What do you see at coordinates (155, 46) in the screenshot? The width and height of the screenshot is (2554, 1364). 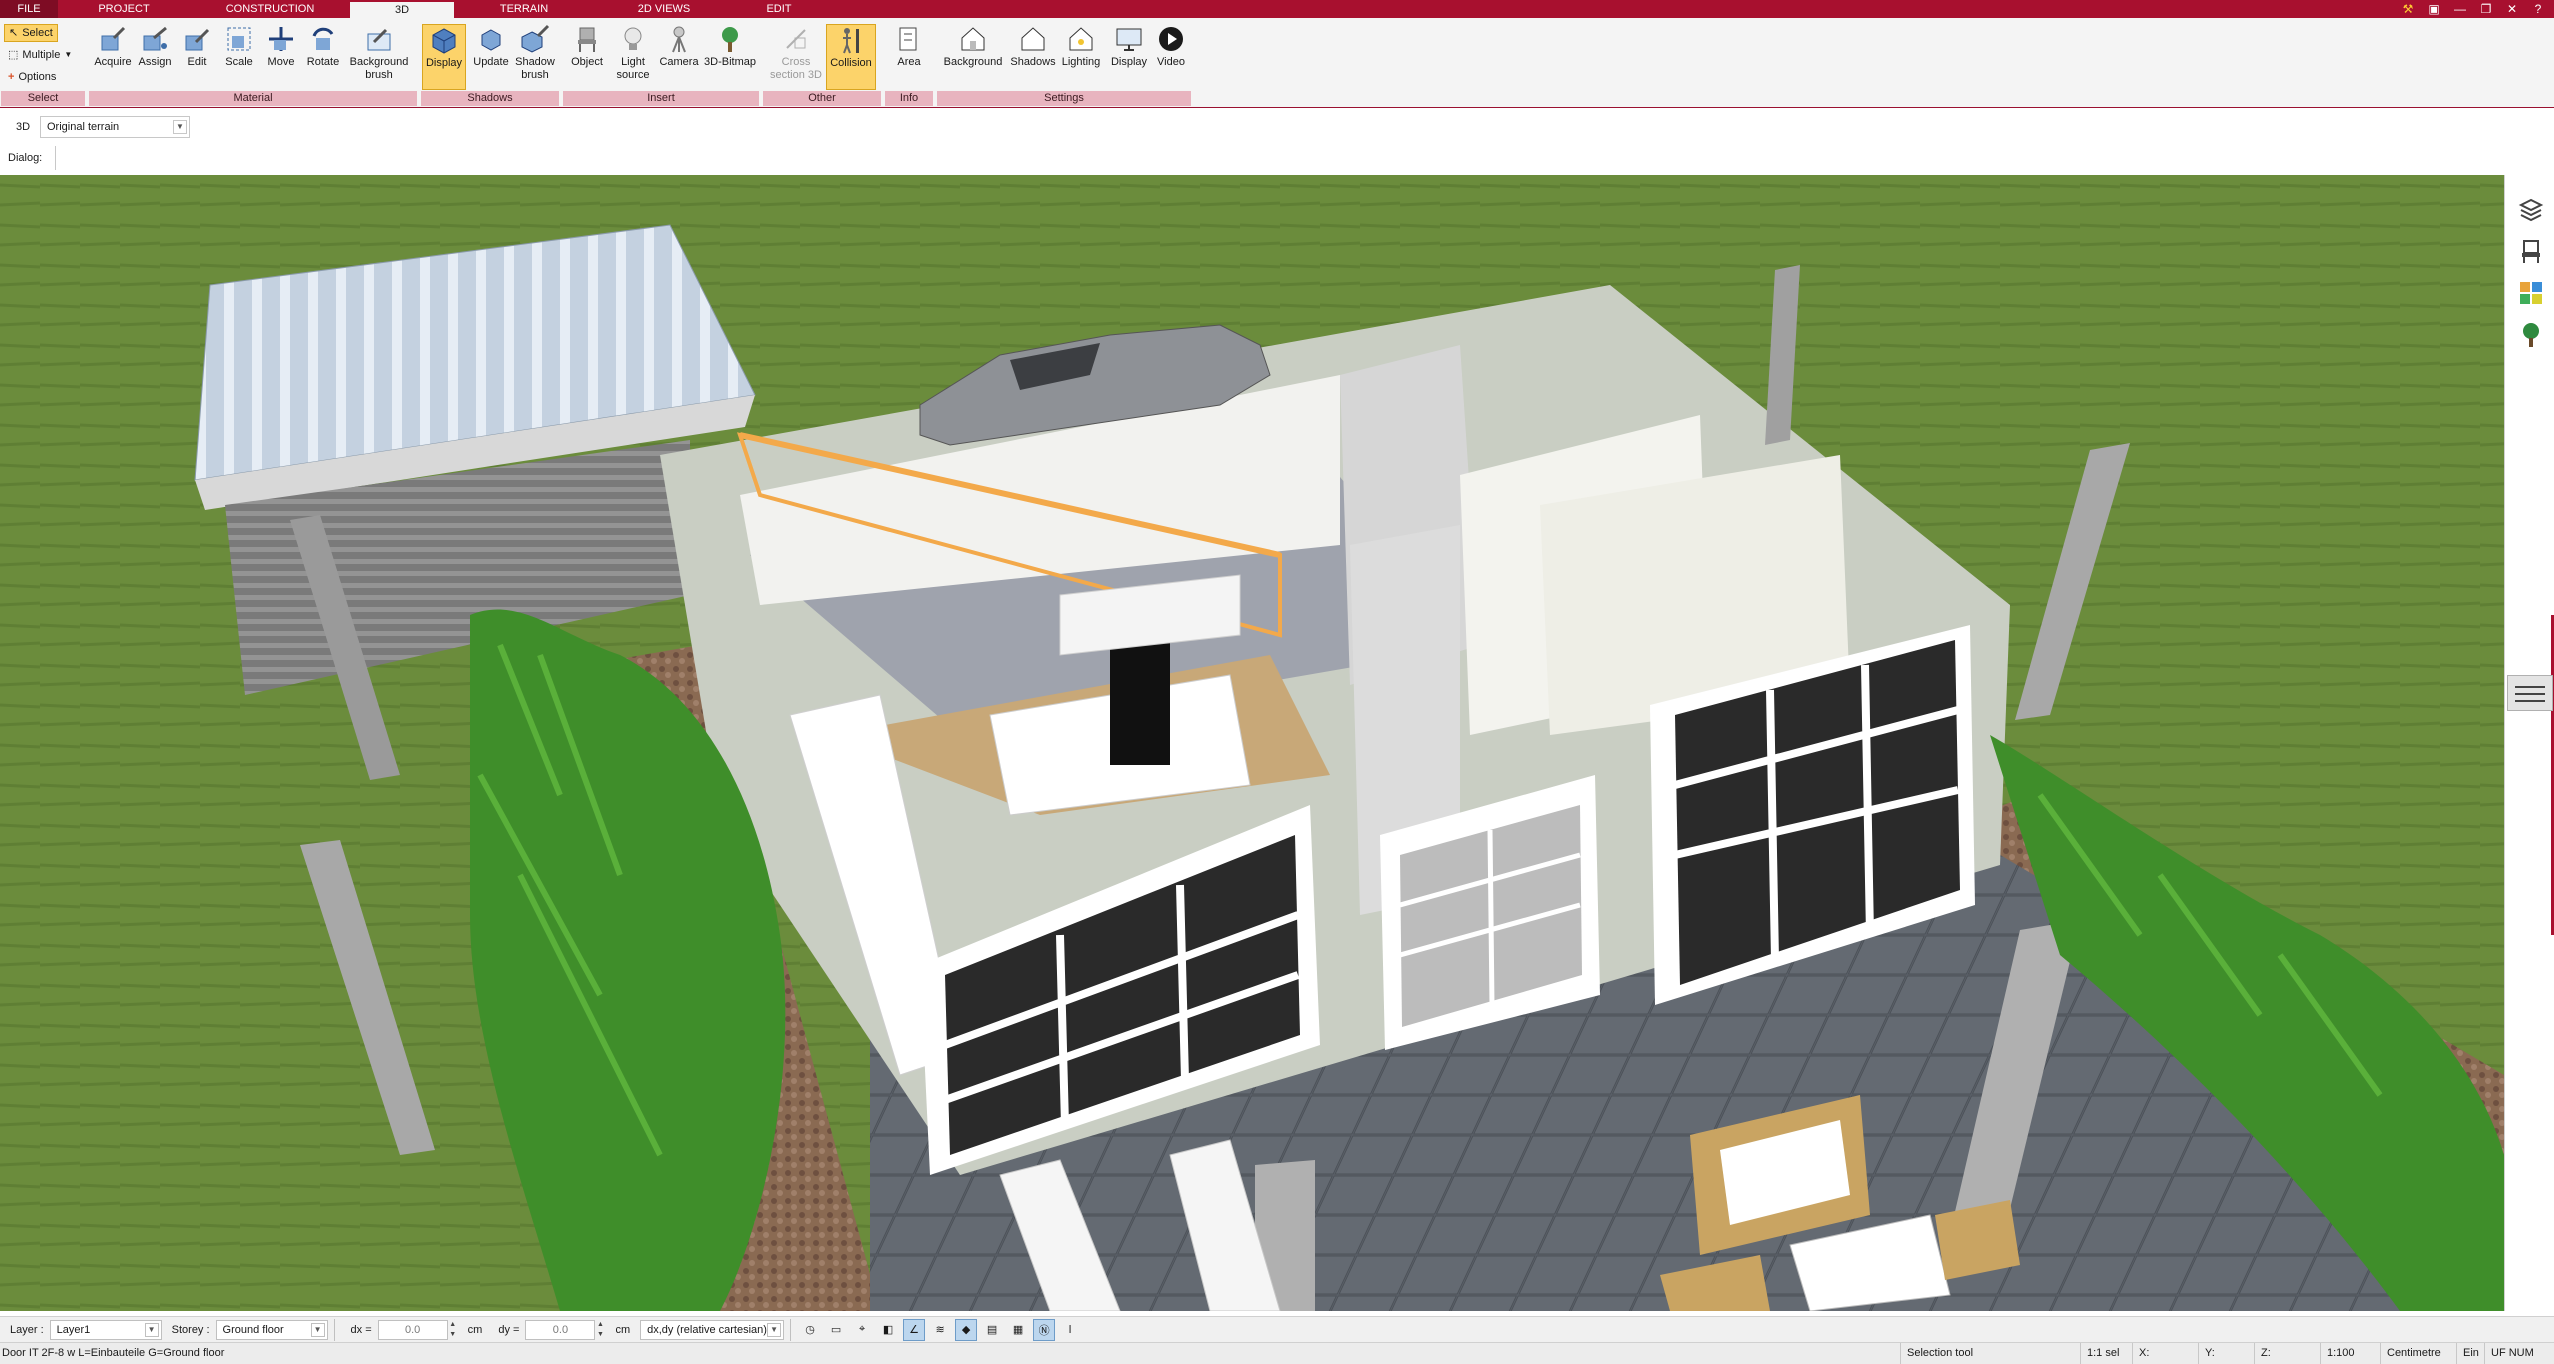 I see `assign-button: Assign` at bounding box center [155, 46].